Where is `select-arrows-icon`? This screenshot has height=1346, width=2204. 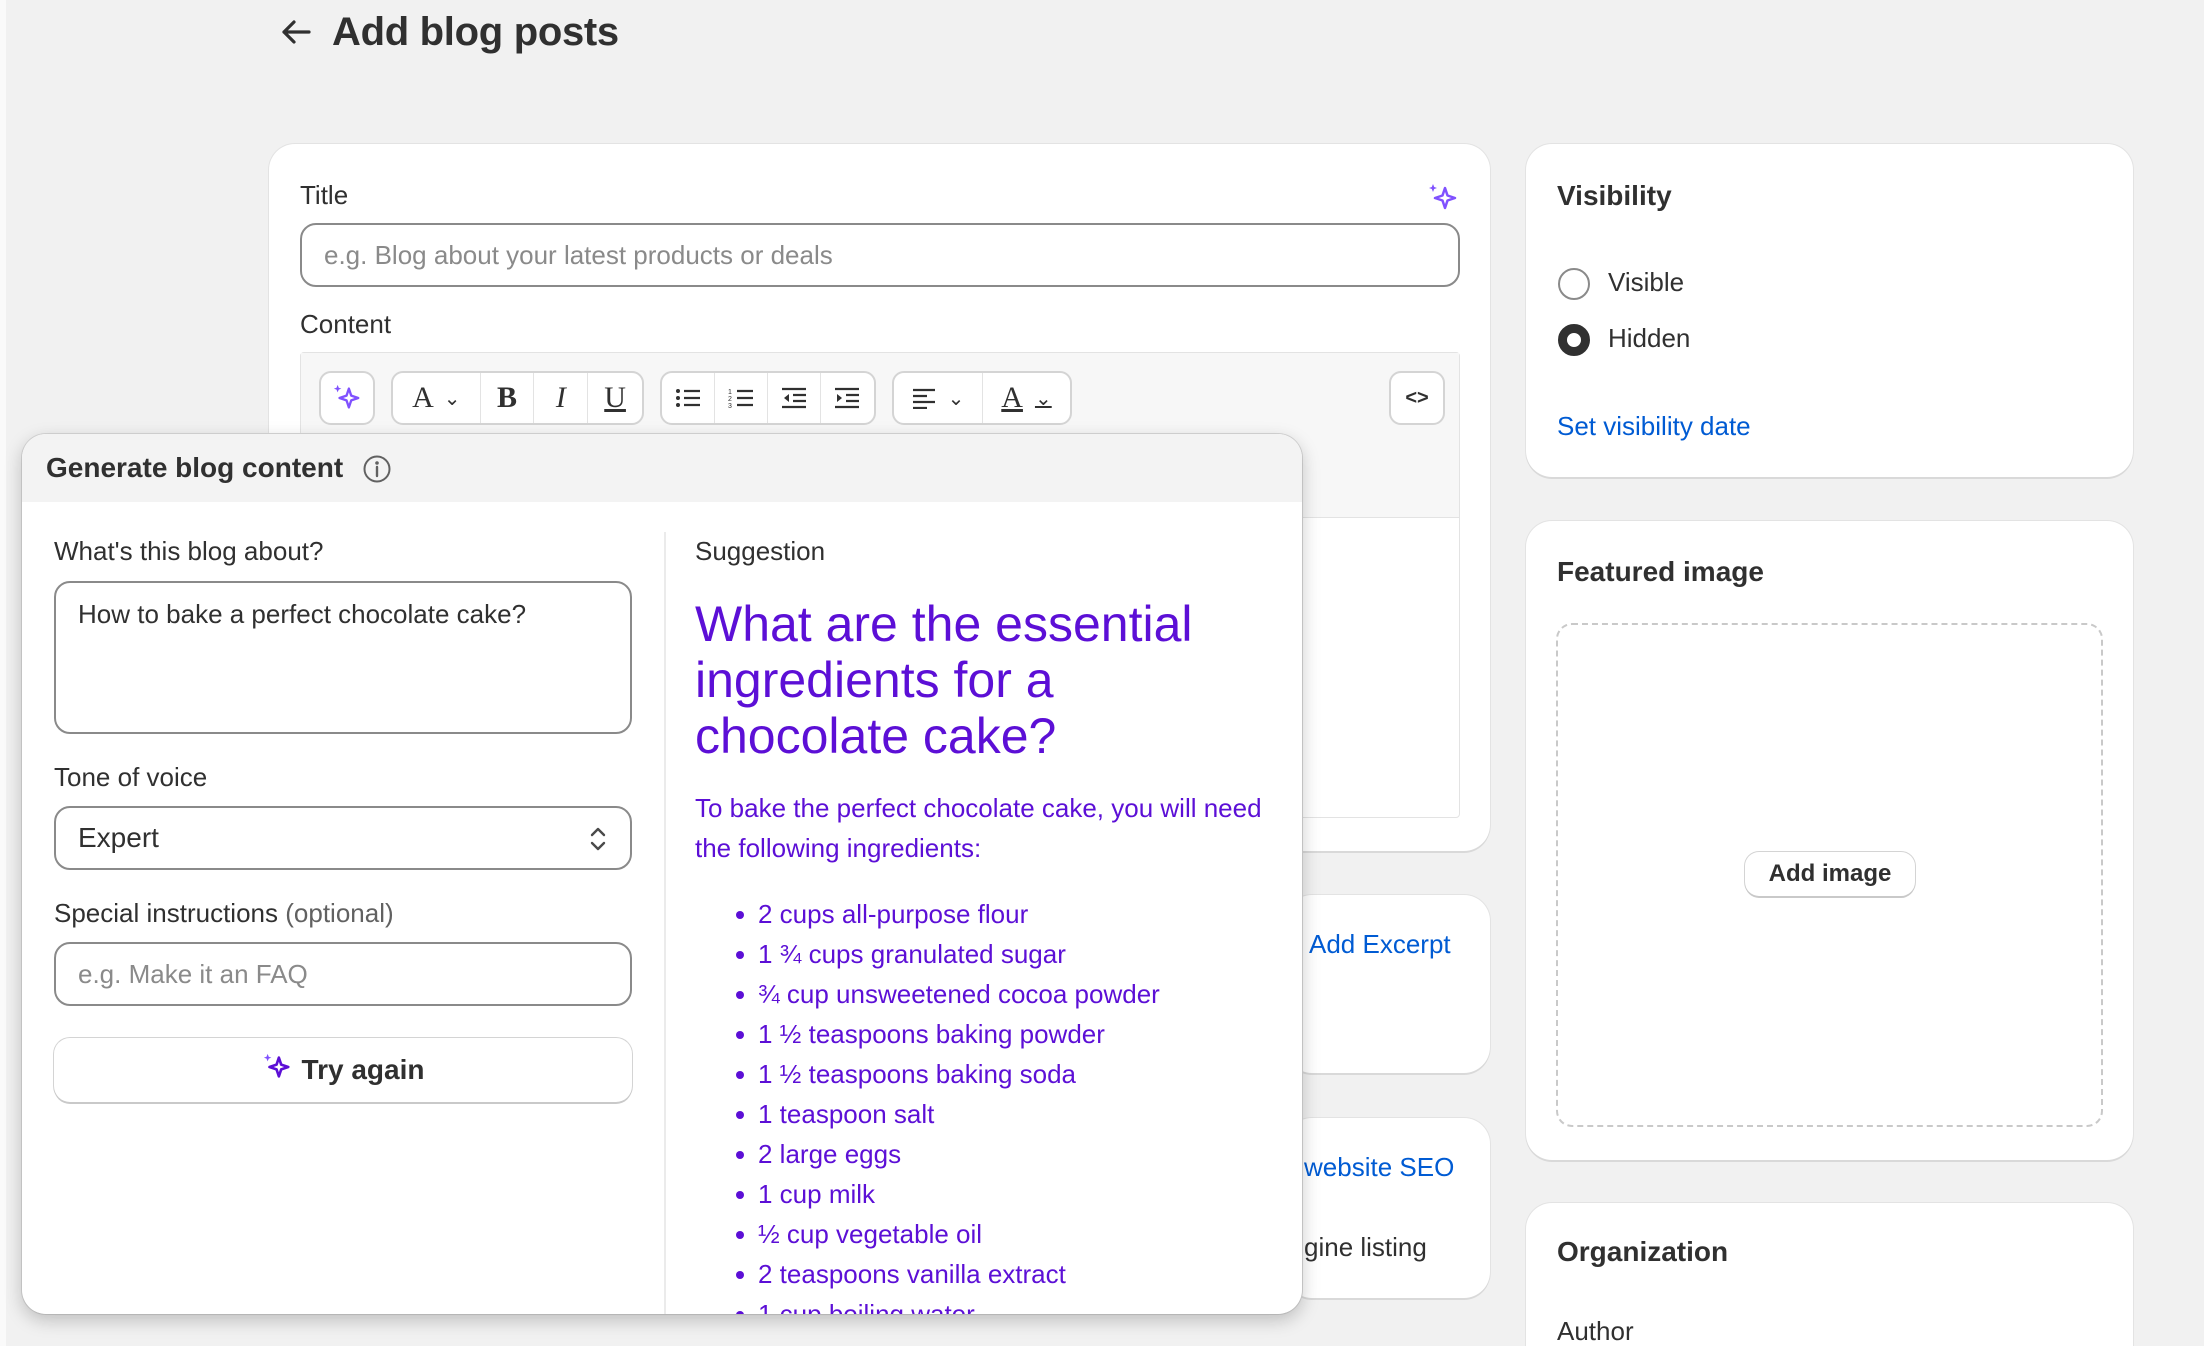
select-arrows-icon is located at coordinates (598, 842).